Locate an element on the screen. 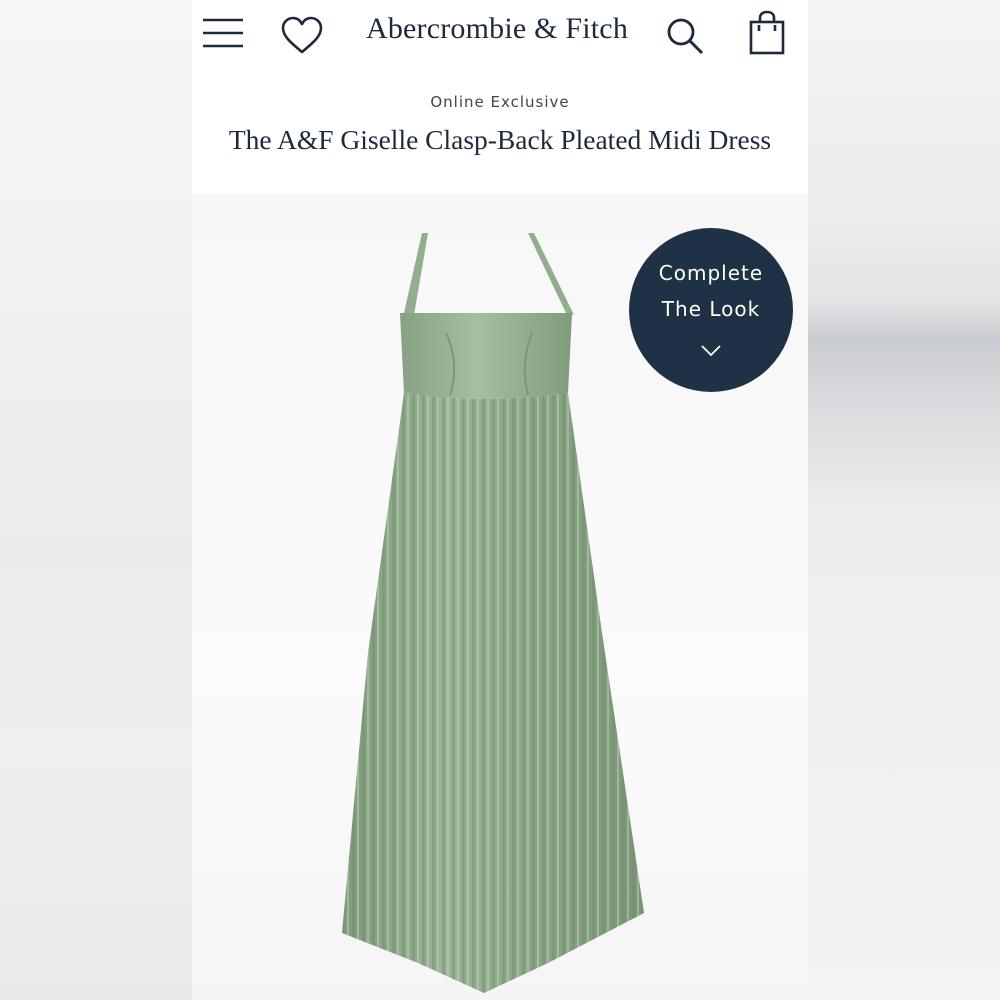 Image resolution: width=1000 pixels, height=1000 pixels. complete-the-look-line1: Complete is located at coordinates (711, 273).